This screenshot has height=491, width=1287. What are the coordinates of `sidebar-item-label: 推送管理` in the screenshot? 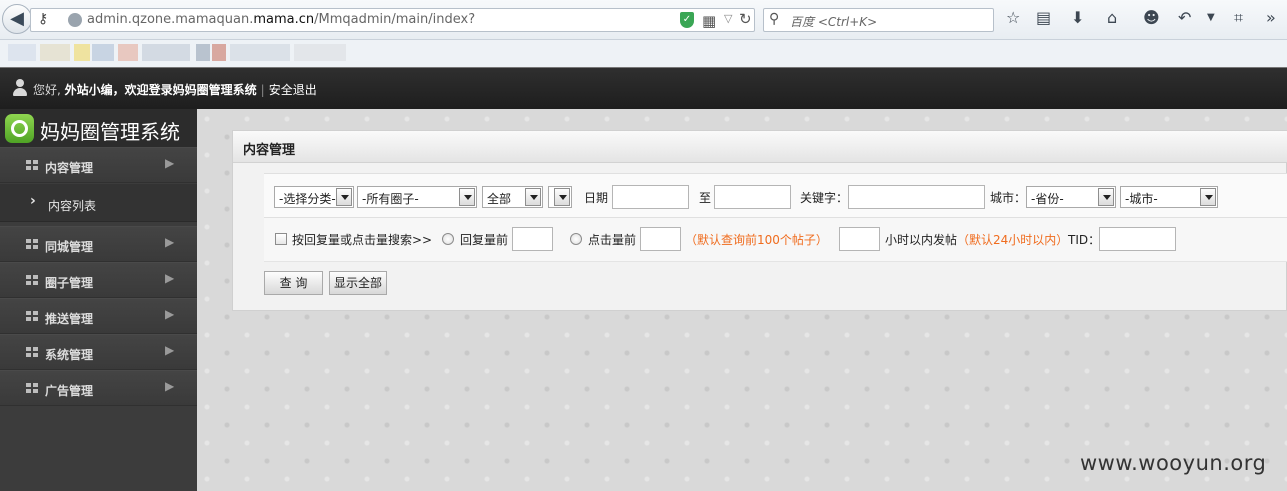 It's located at (69, 319).